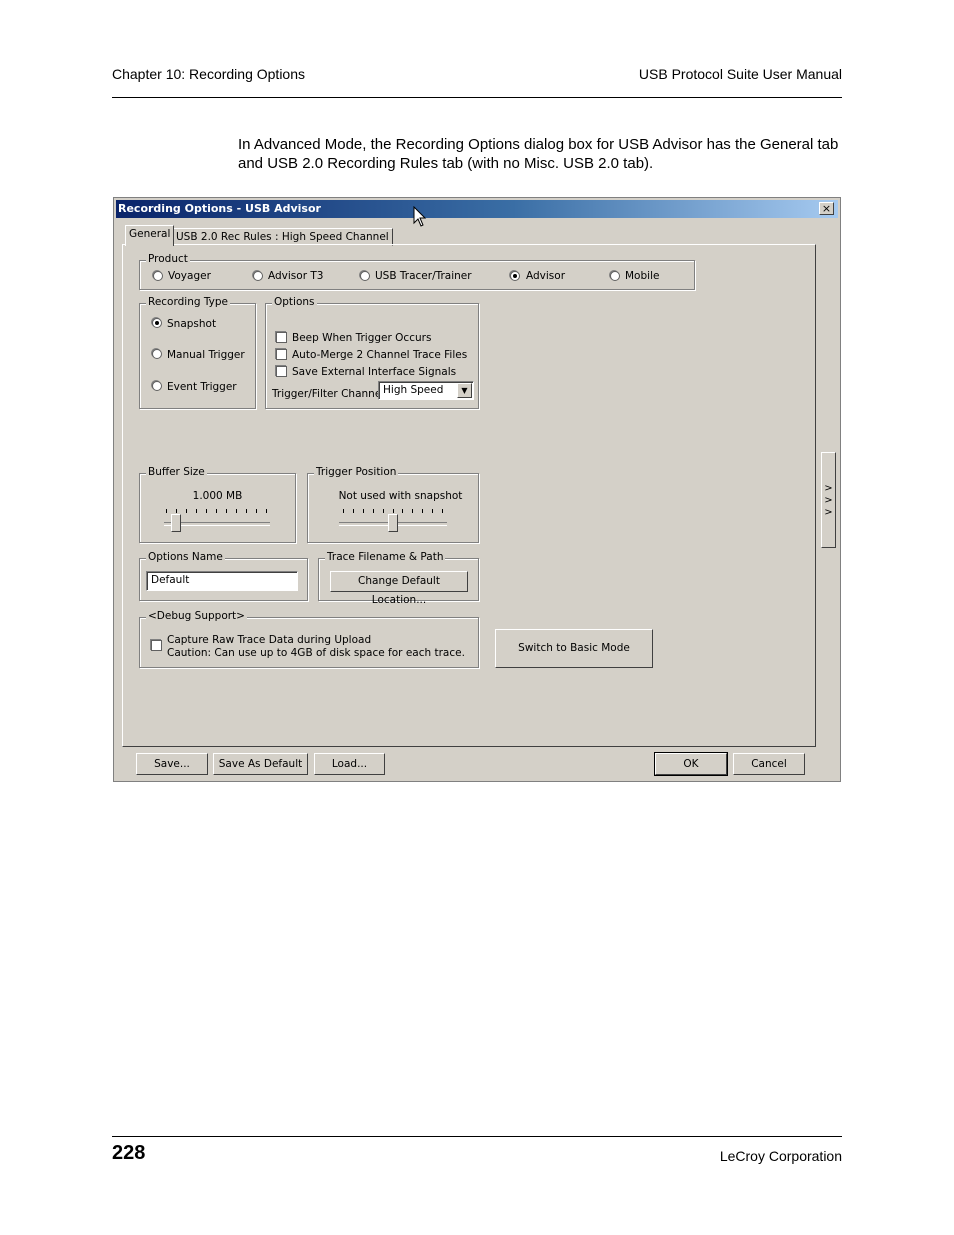 The height and width of the screenshot is (1235, 954). What do you see at coordinates (176, 523) in the screenshot?
I see `buffer-size-slider-thumb` at bounding box center [176, 523].